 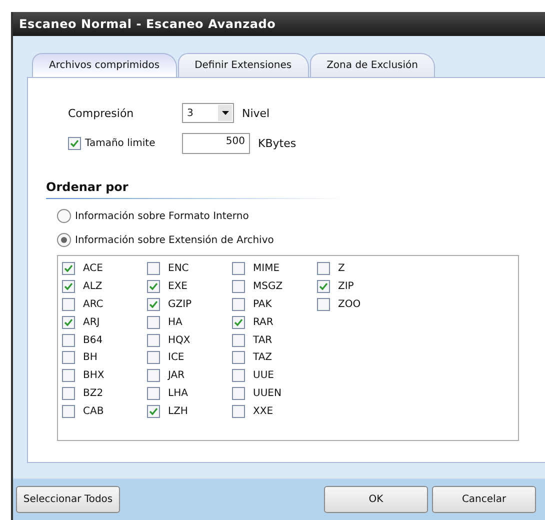 What do you see at coordinates (175, 322) in the screenshot?
I see `extension-label: HA` at bounding box center [175, 322].